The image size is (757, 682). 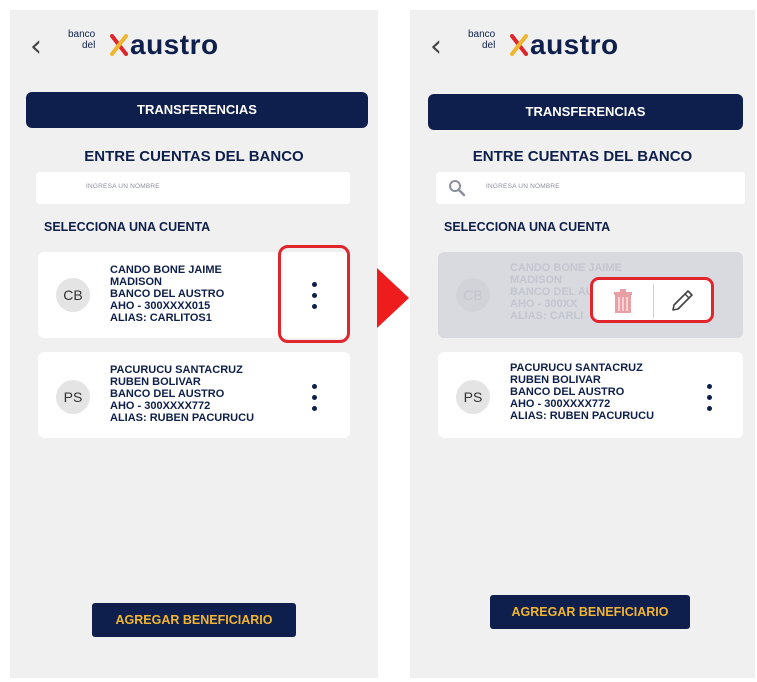 I want to click on account-actions-menu, so click(x=652, y=300).